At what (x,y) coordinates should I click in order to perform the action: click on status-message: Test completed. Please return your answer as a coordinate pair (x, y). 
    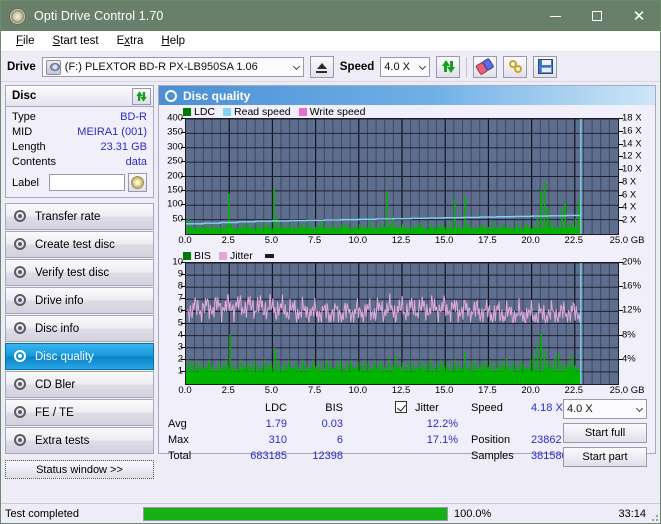
    Looking at the image, I should click on (42, 513).